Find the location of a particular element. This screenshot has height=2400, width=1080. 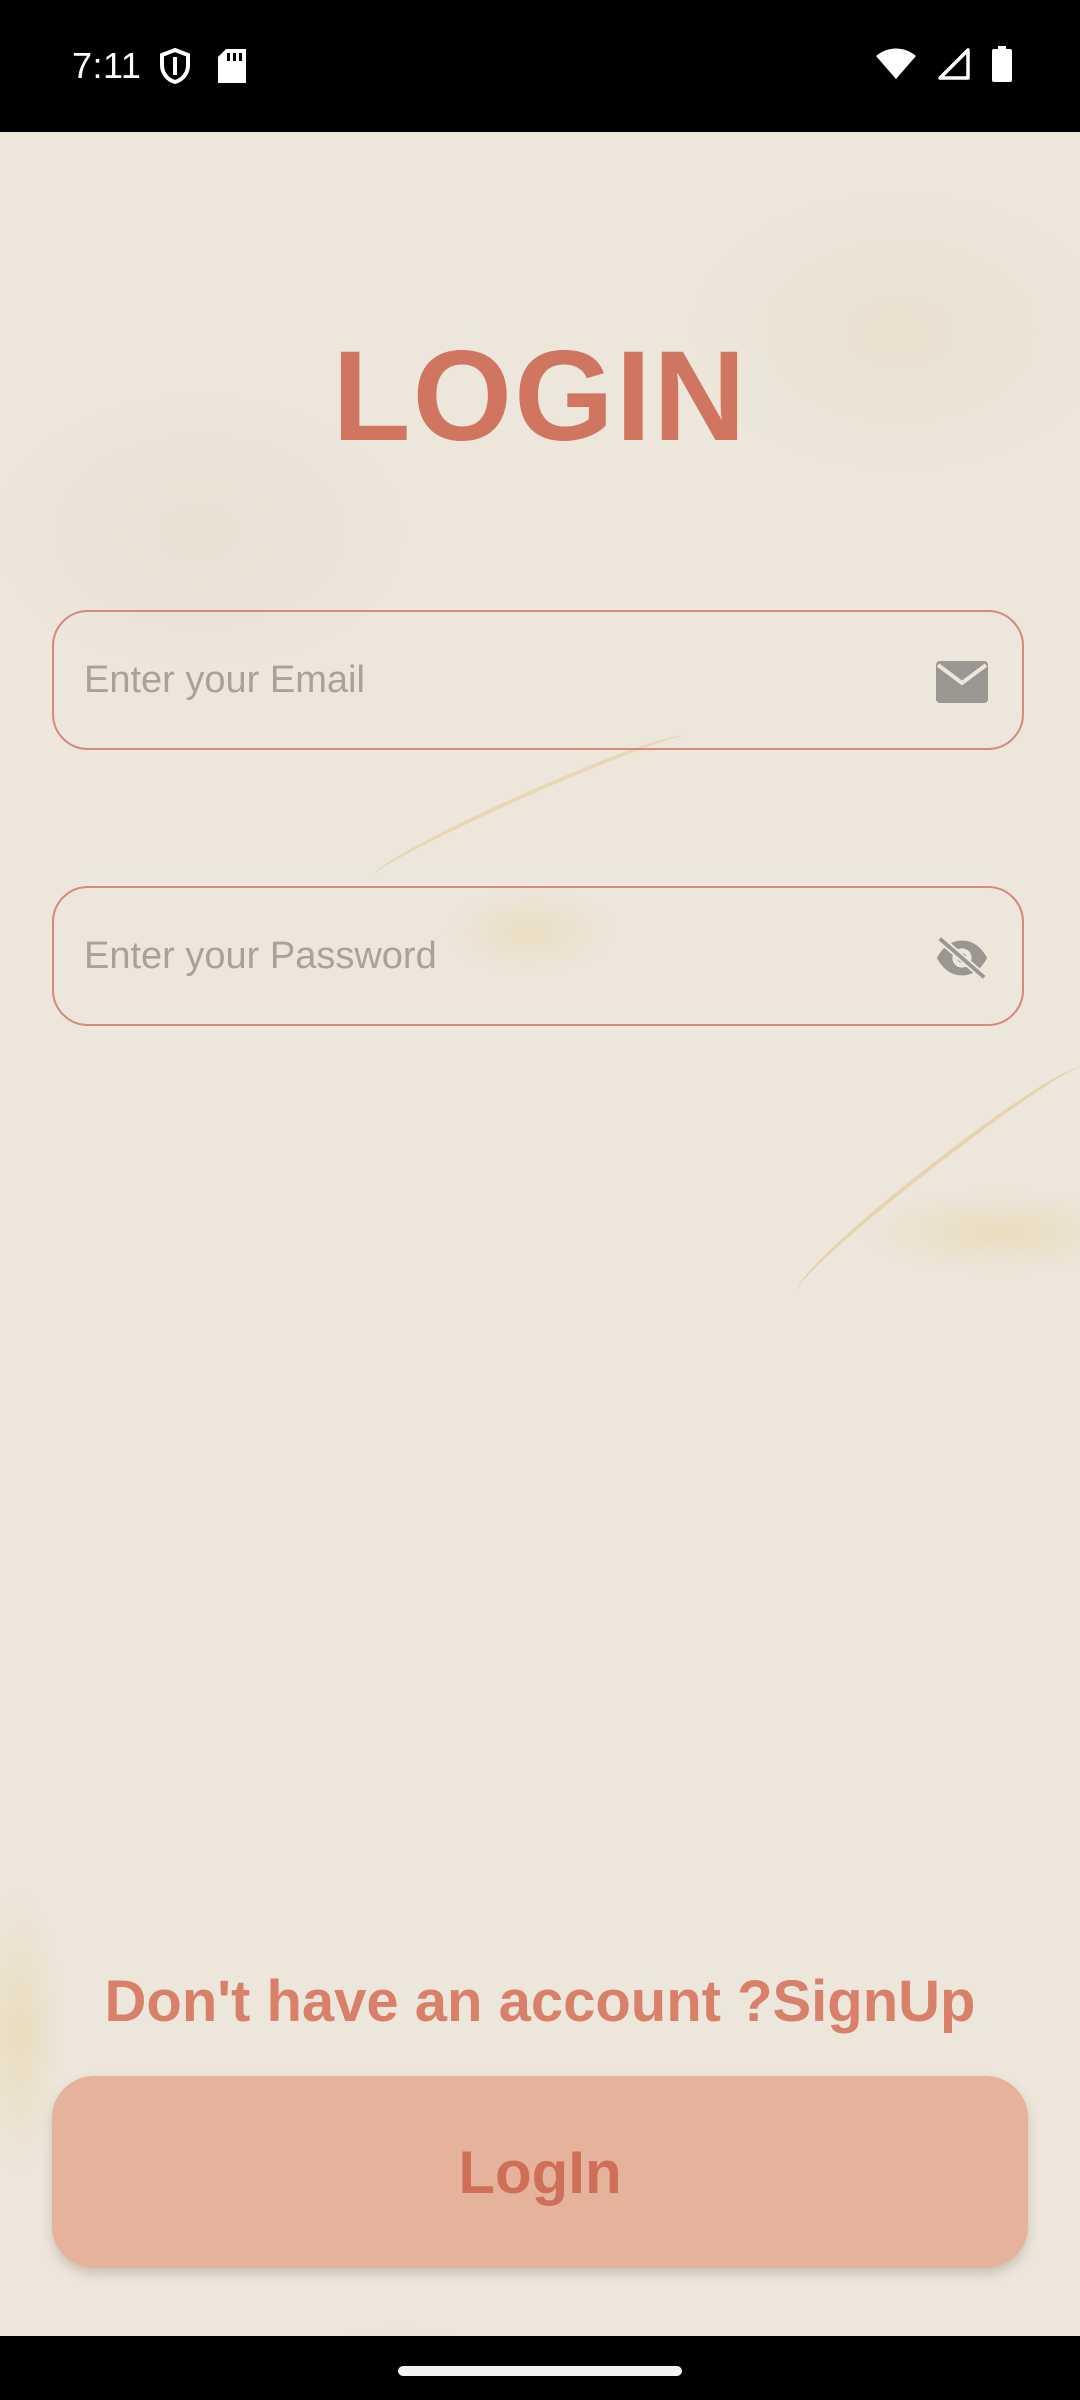

battery-icon is located at coordinates (1002, 66).